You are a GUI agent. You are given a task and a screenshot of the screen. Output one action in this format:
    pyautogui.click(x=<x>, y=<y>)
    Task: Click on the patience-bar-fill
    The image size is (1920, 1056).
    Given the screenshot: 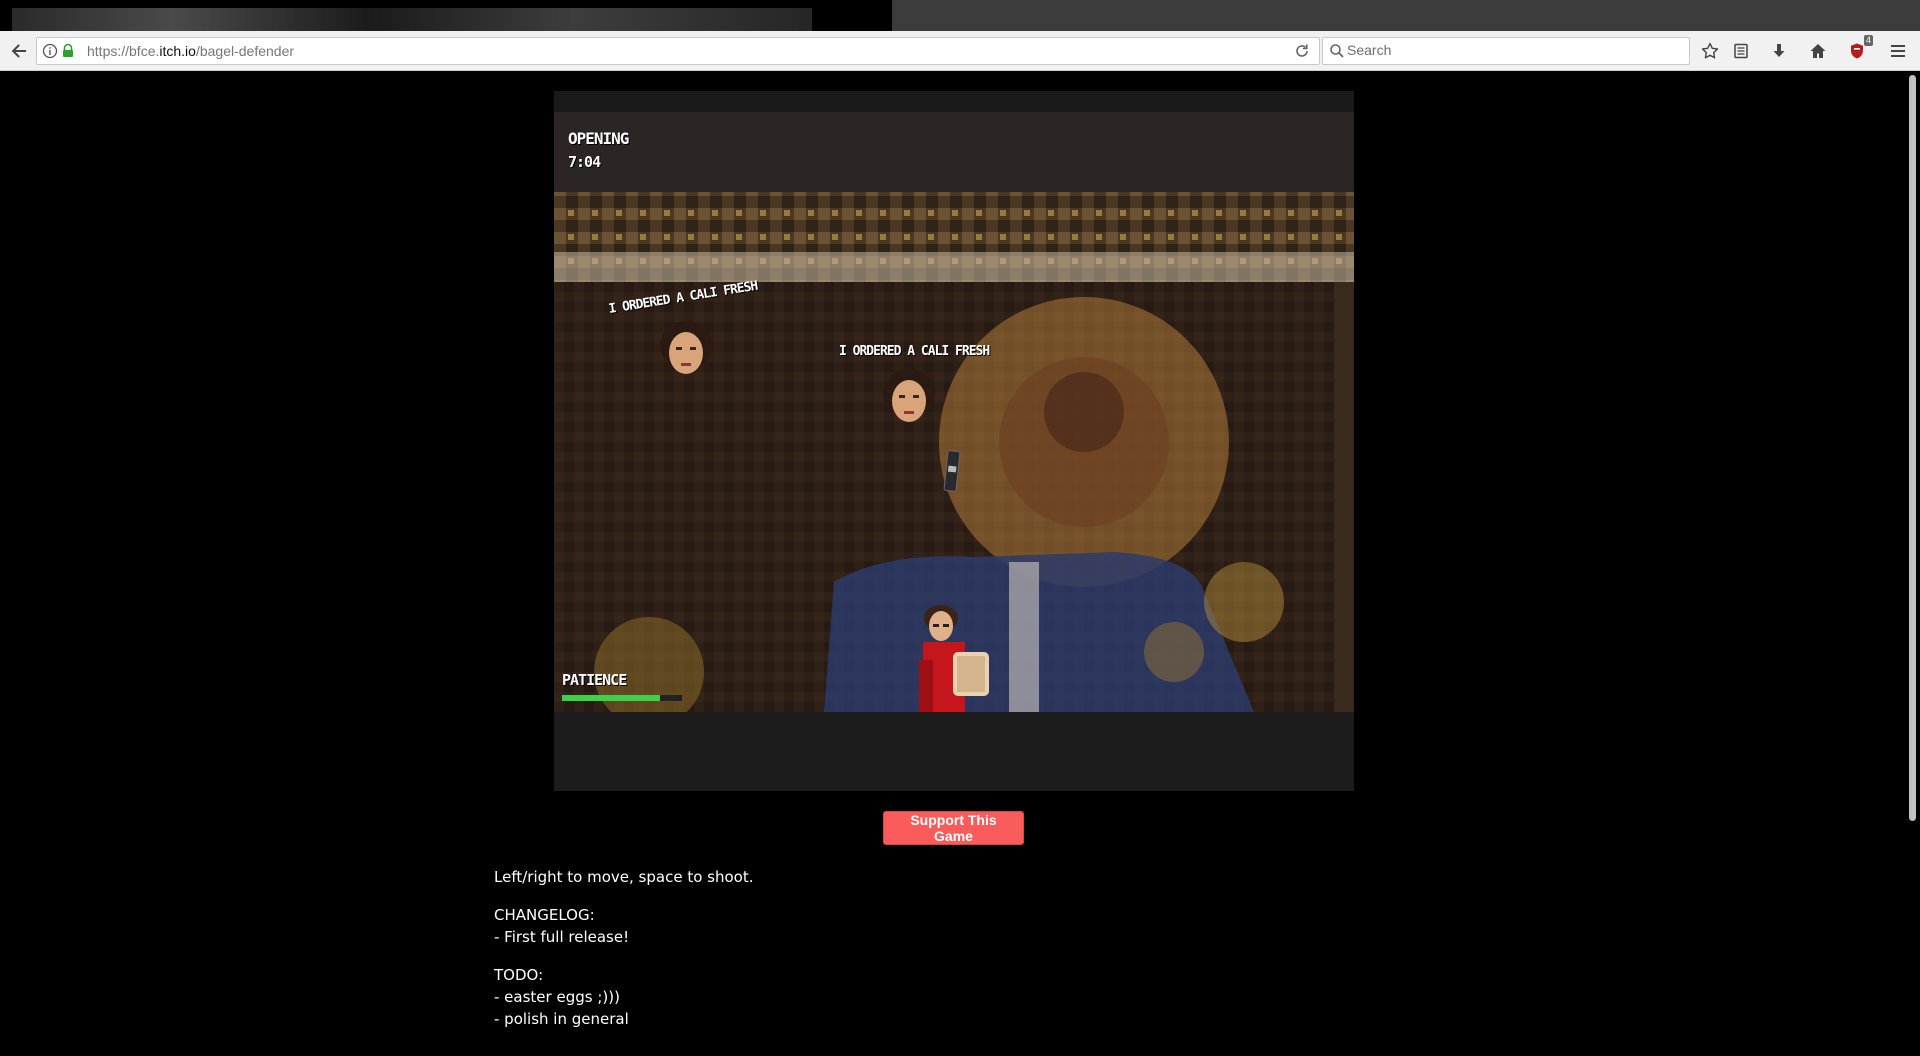 What is the action you would take?
    pyautogui.click(x=611, y=698)
    